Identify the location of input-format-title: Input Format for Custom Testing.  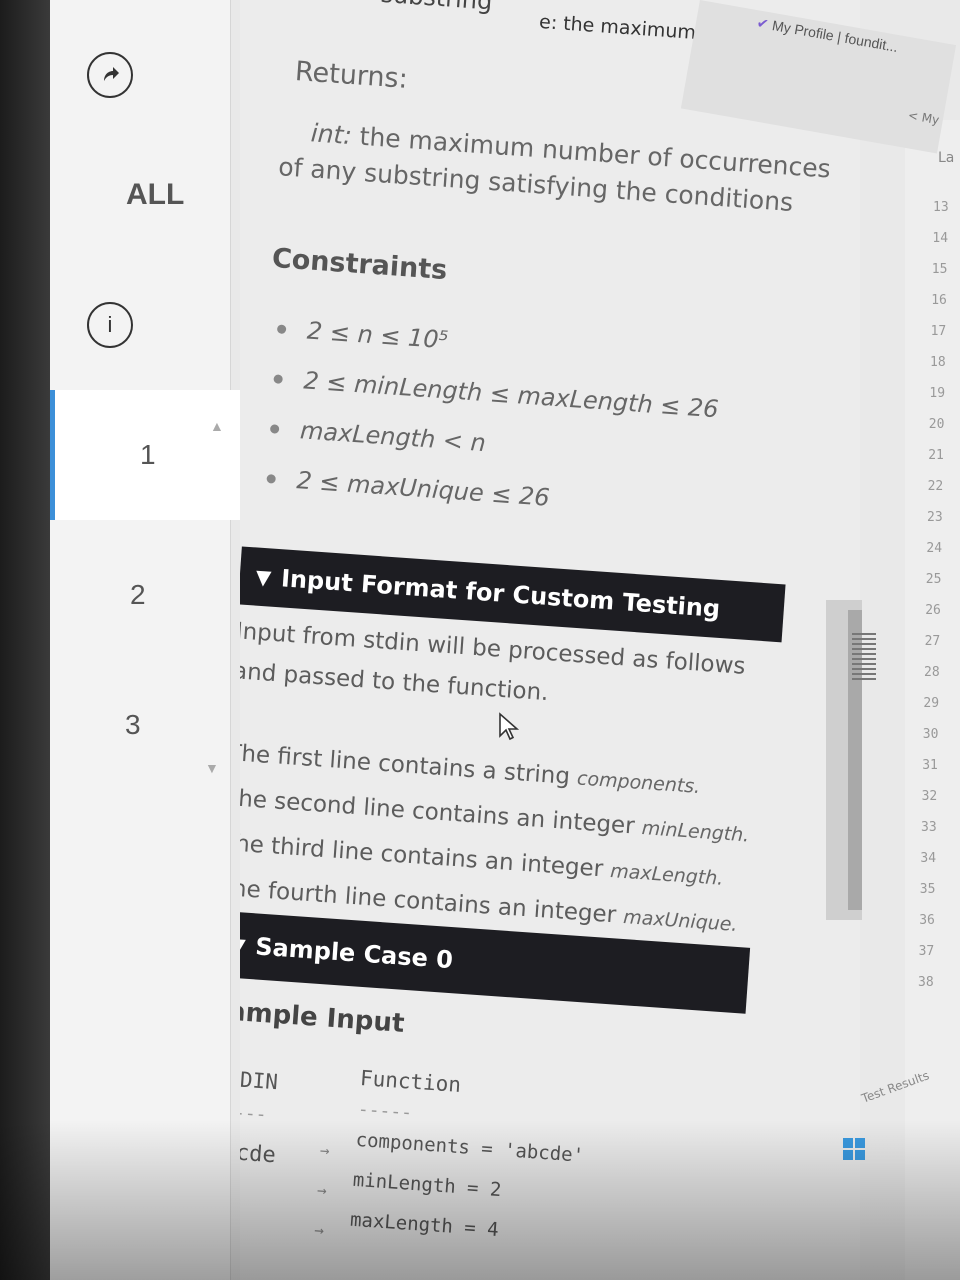
(501, 593).